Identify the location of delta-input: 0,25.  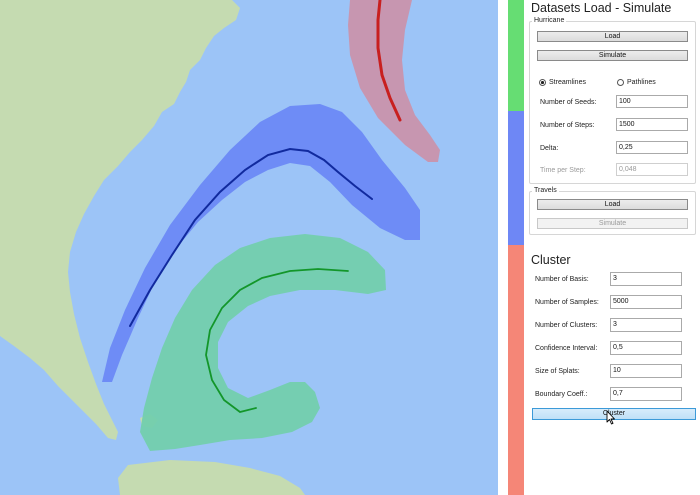
(652, 147).